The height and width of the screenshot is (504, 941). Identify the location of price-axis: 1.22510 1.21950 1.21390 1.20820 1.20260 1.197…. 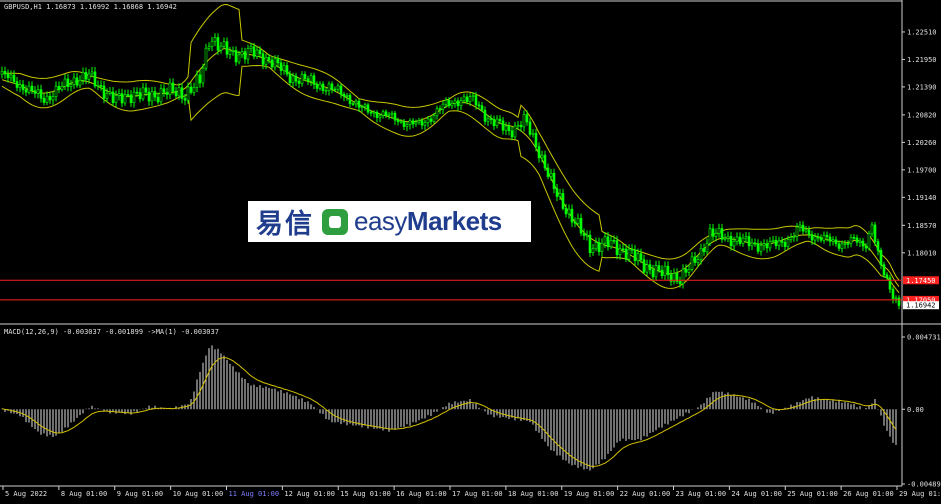
(919, 142).